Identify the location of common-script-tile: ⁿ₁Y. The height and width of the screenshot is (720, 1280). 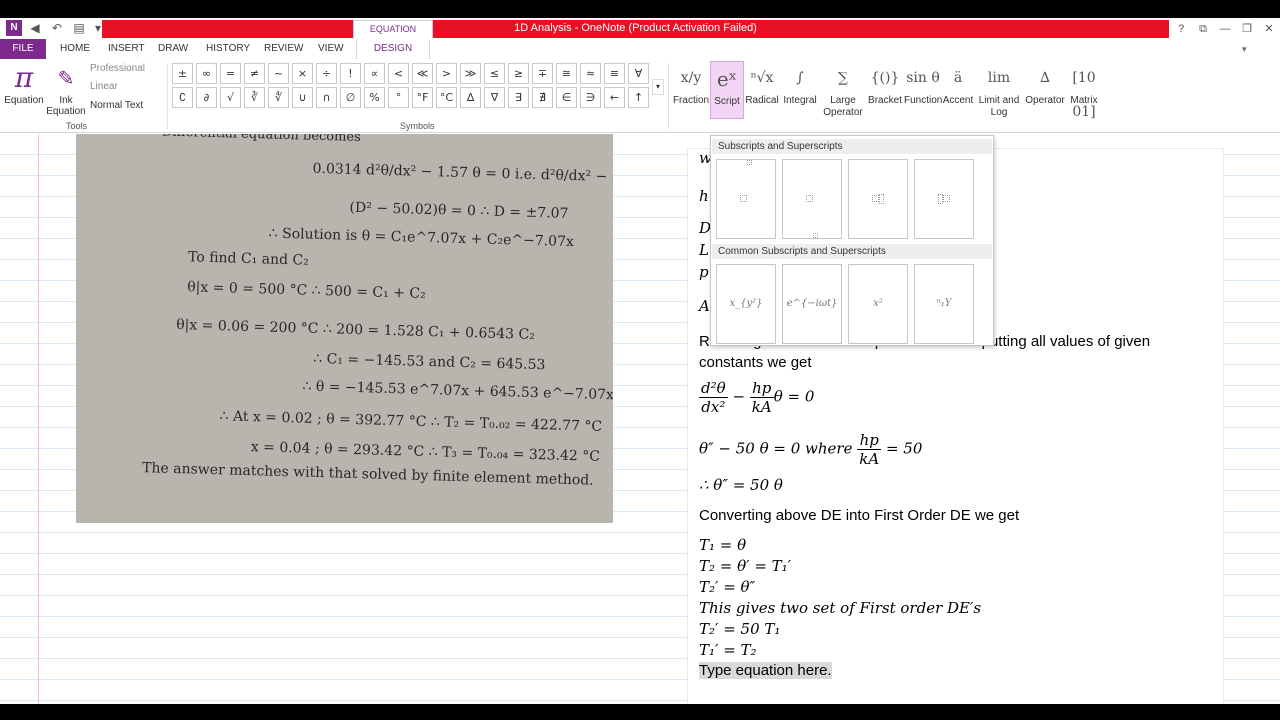
(944, 304).